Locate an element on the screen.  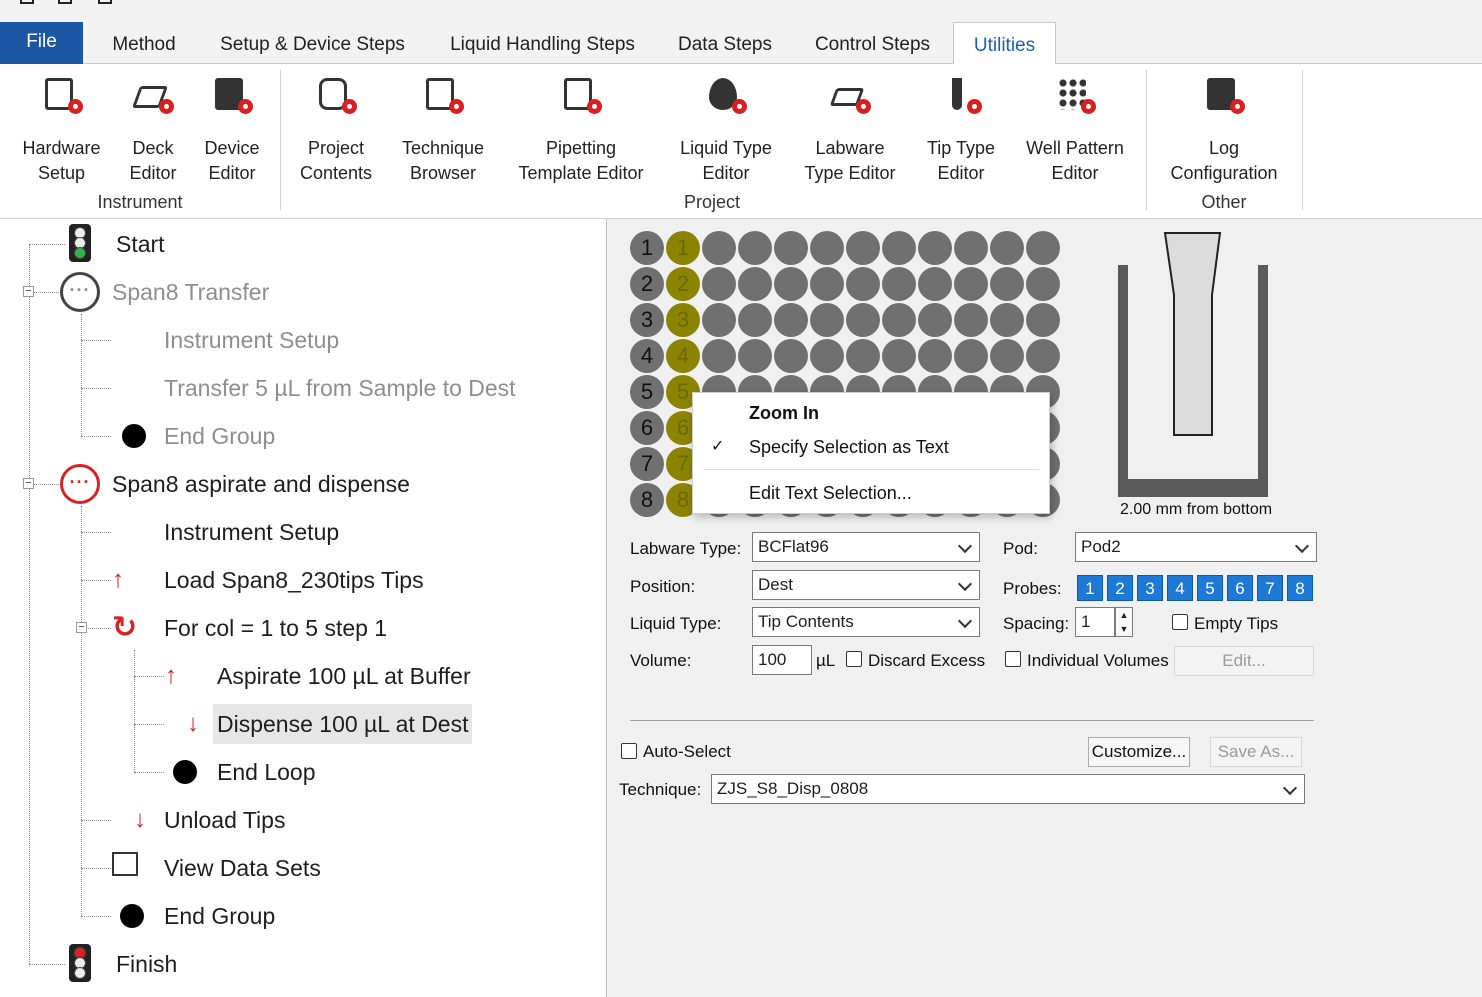
liquid-type-editor-button: Liquid Type Editor is located at coordinates (726, 131).